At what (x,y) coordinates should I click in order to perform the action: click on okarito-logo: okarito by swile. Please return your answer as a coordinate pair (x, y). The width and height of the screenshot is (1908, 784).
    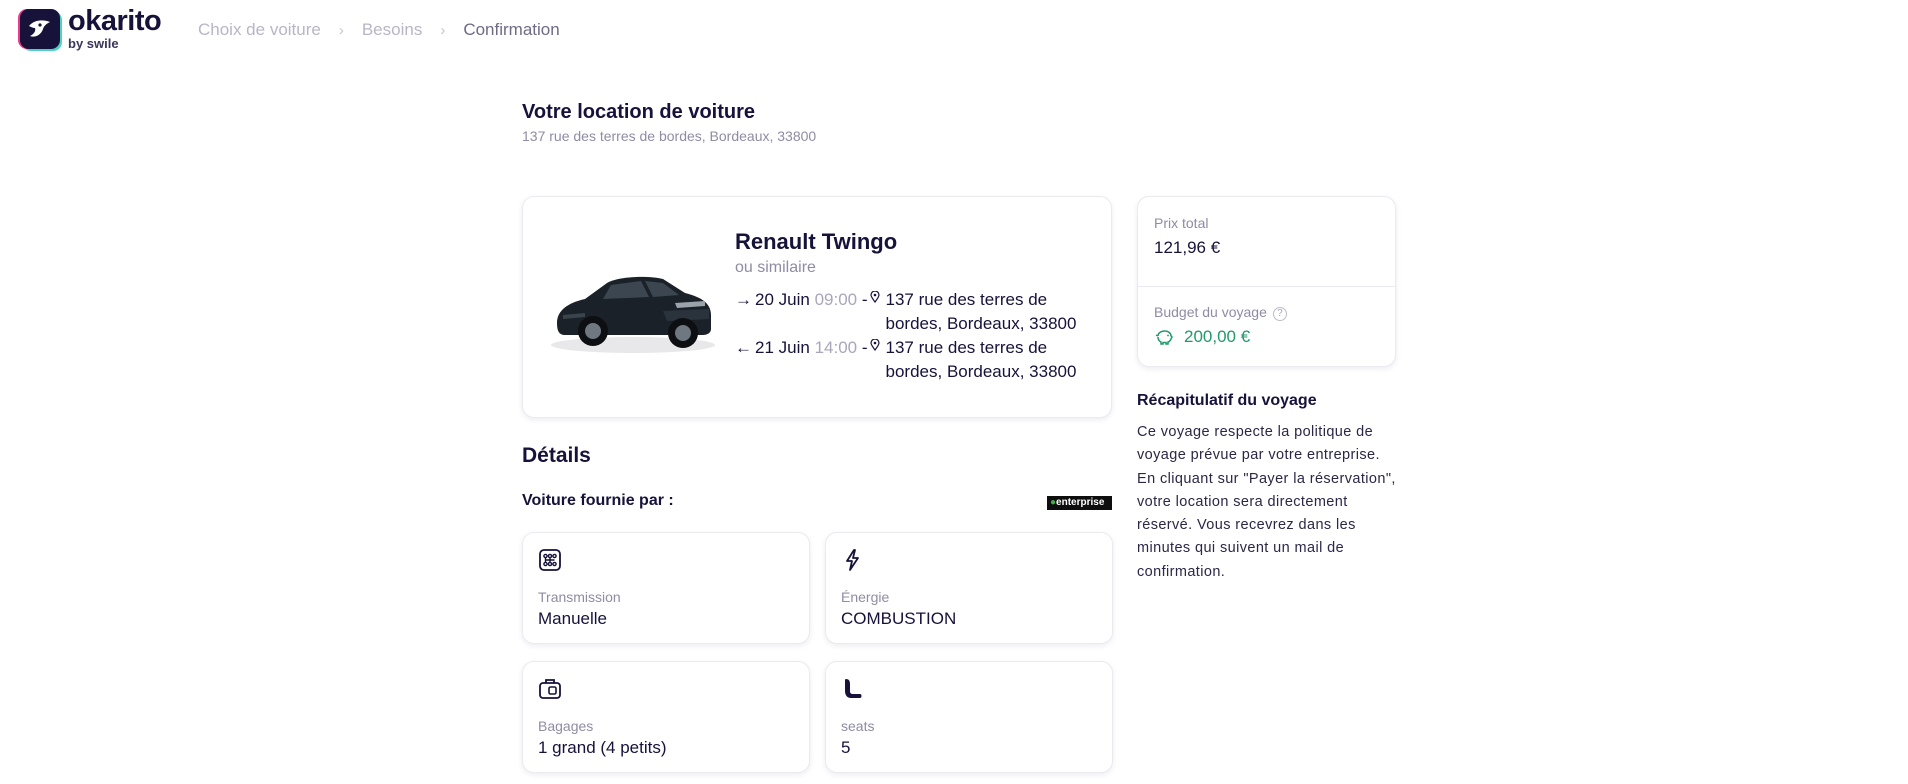
    Looking at the image, I should click on (91, 28).